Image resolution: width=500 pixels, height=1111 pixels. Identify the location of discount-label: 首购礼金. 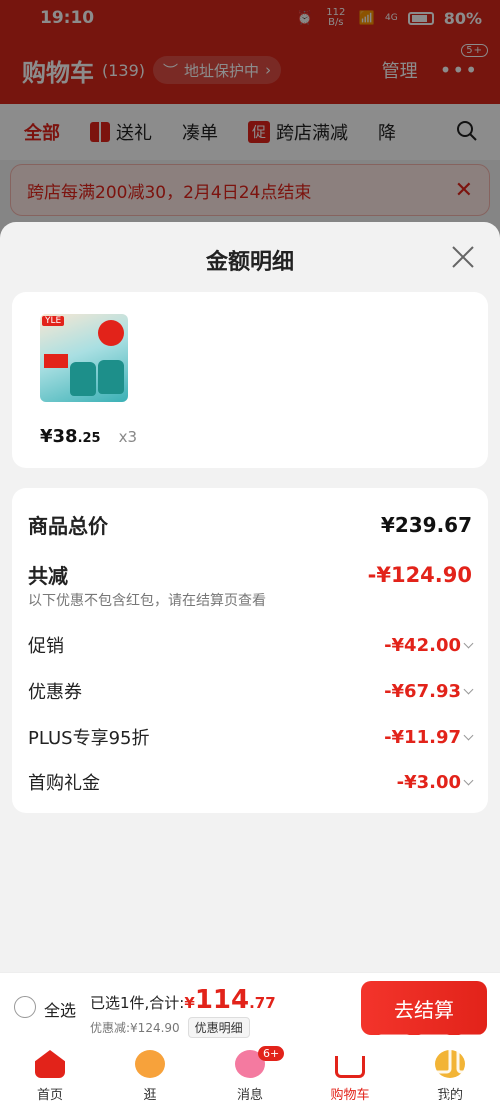
(64, 783).